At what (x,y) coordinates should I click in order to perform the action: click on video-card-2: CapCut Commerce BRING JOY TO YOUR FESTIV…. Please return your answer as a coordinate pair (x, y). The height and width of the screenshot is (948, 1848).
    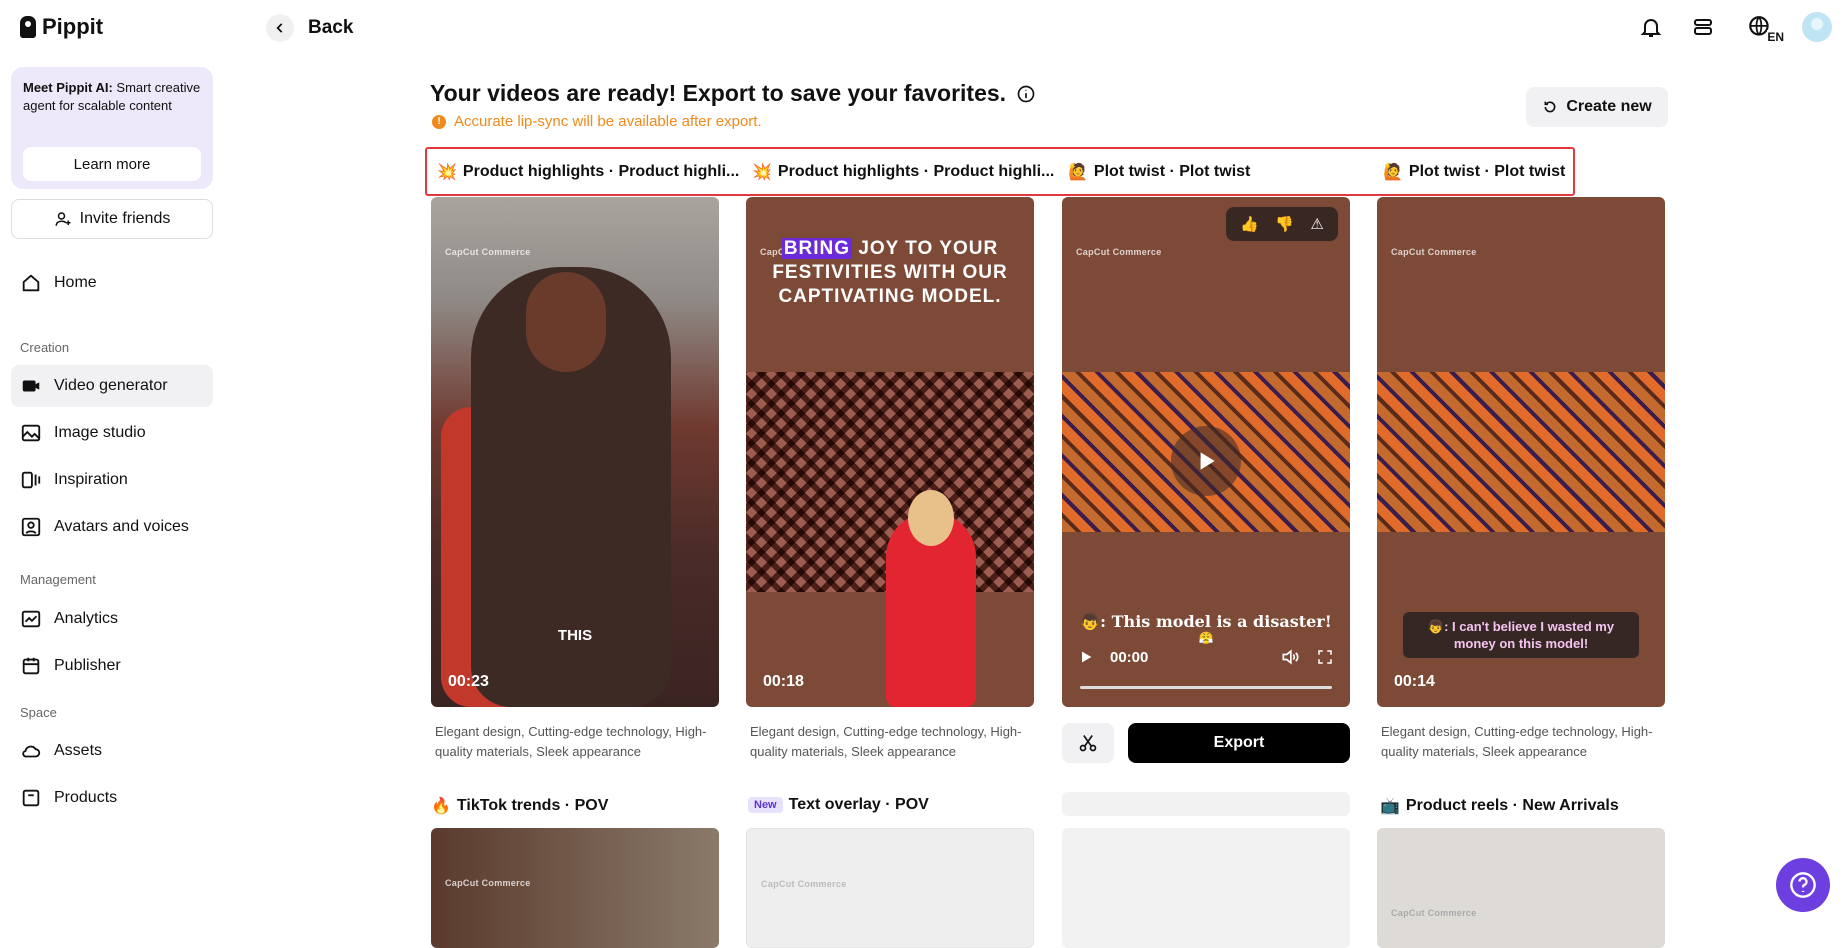
    Looking at the image, I should click on (890, 452).